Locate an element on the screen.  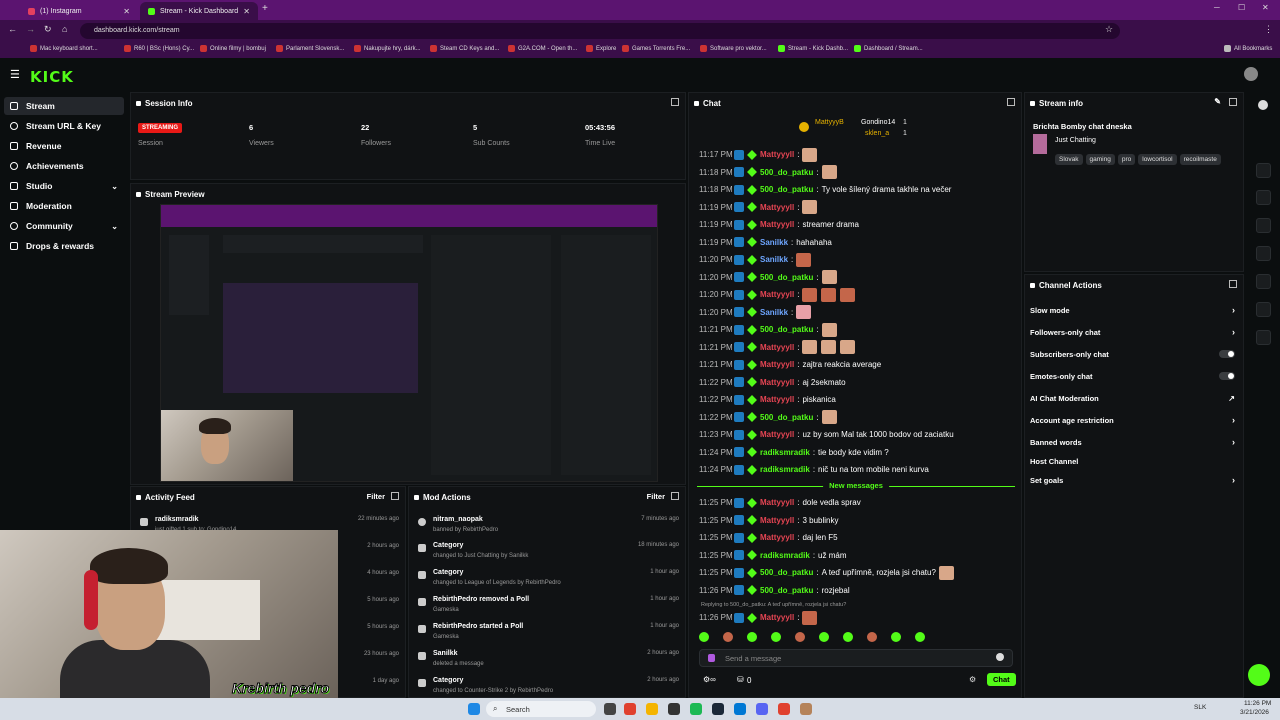
gifter-name: sklen_a is located at coordinates (877, 133).